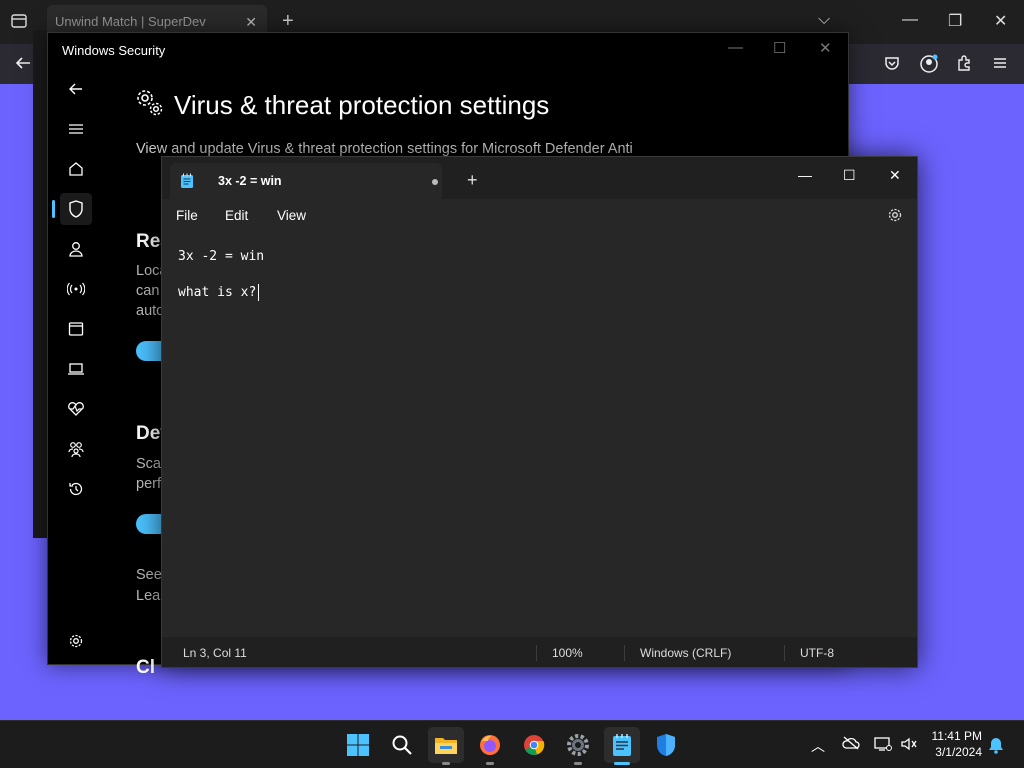  Describe the element at coordinates (539, 178) in the screenshot. I see `notepad-title-bar: 3x -2 = win + — ☐ ✕` at that location.